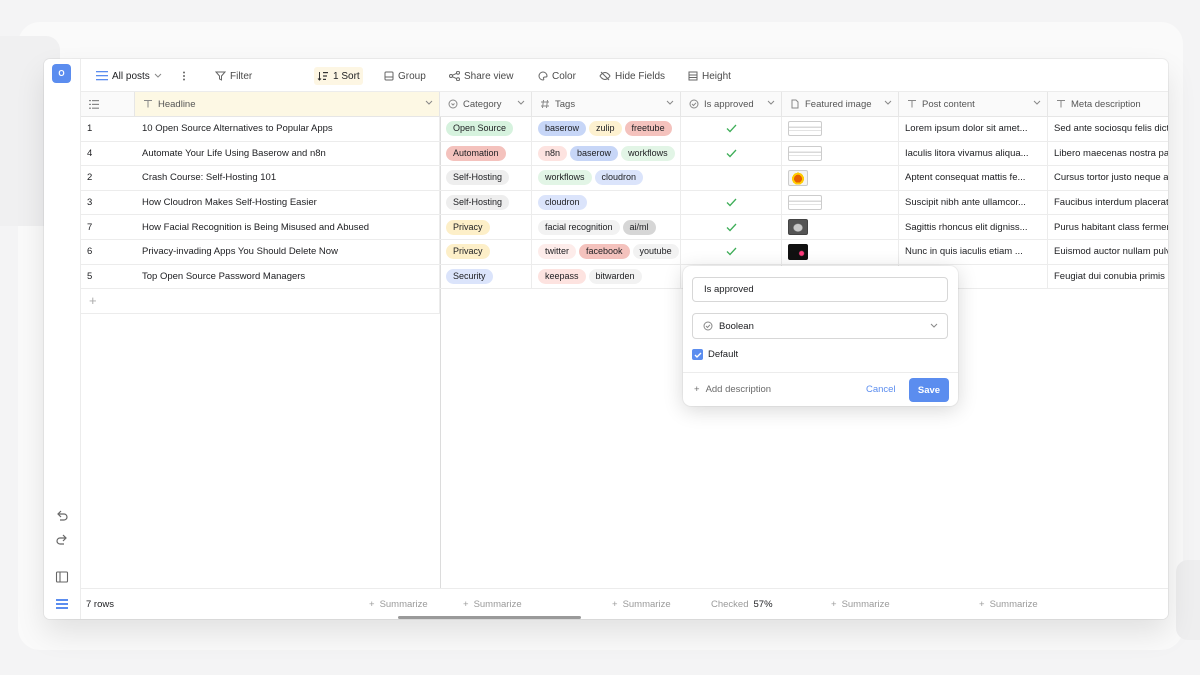 This screenshot has width=1200, height=675. I want to click on summarize-tags: + Summarize, so click(641, 604).